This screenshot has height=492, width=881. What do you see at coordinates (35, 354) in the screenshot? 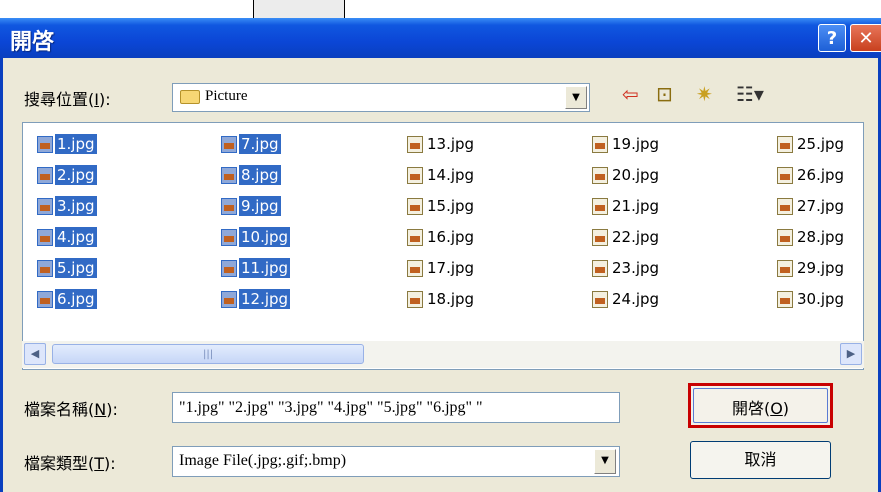
I see `scroll-left-icon: ◀` at bounding box center [35, 354].